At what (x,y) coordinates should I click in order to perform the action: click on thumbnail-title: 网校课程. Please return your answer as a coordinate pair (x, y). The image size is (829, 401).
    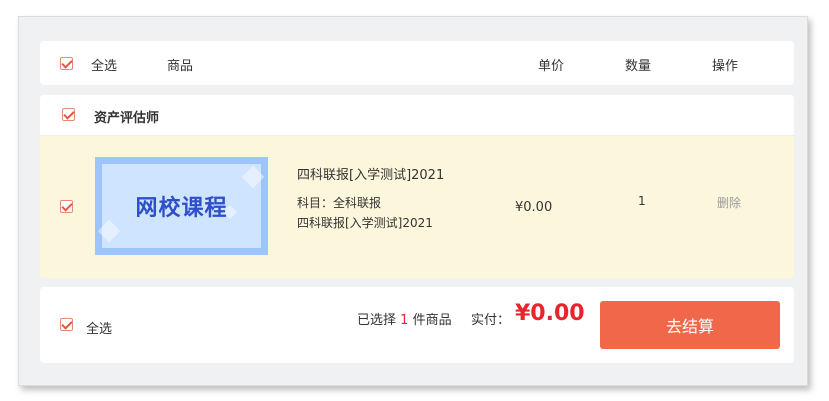
    Looking at the image, I should click on (181, 208).